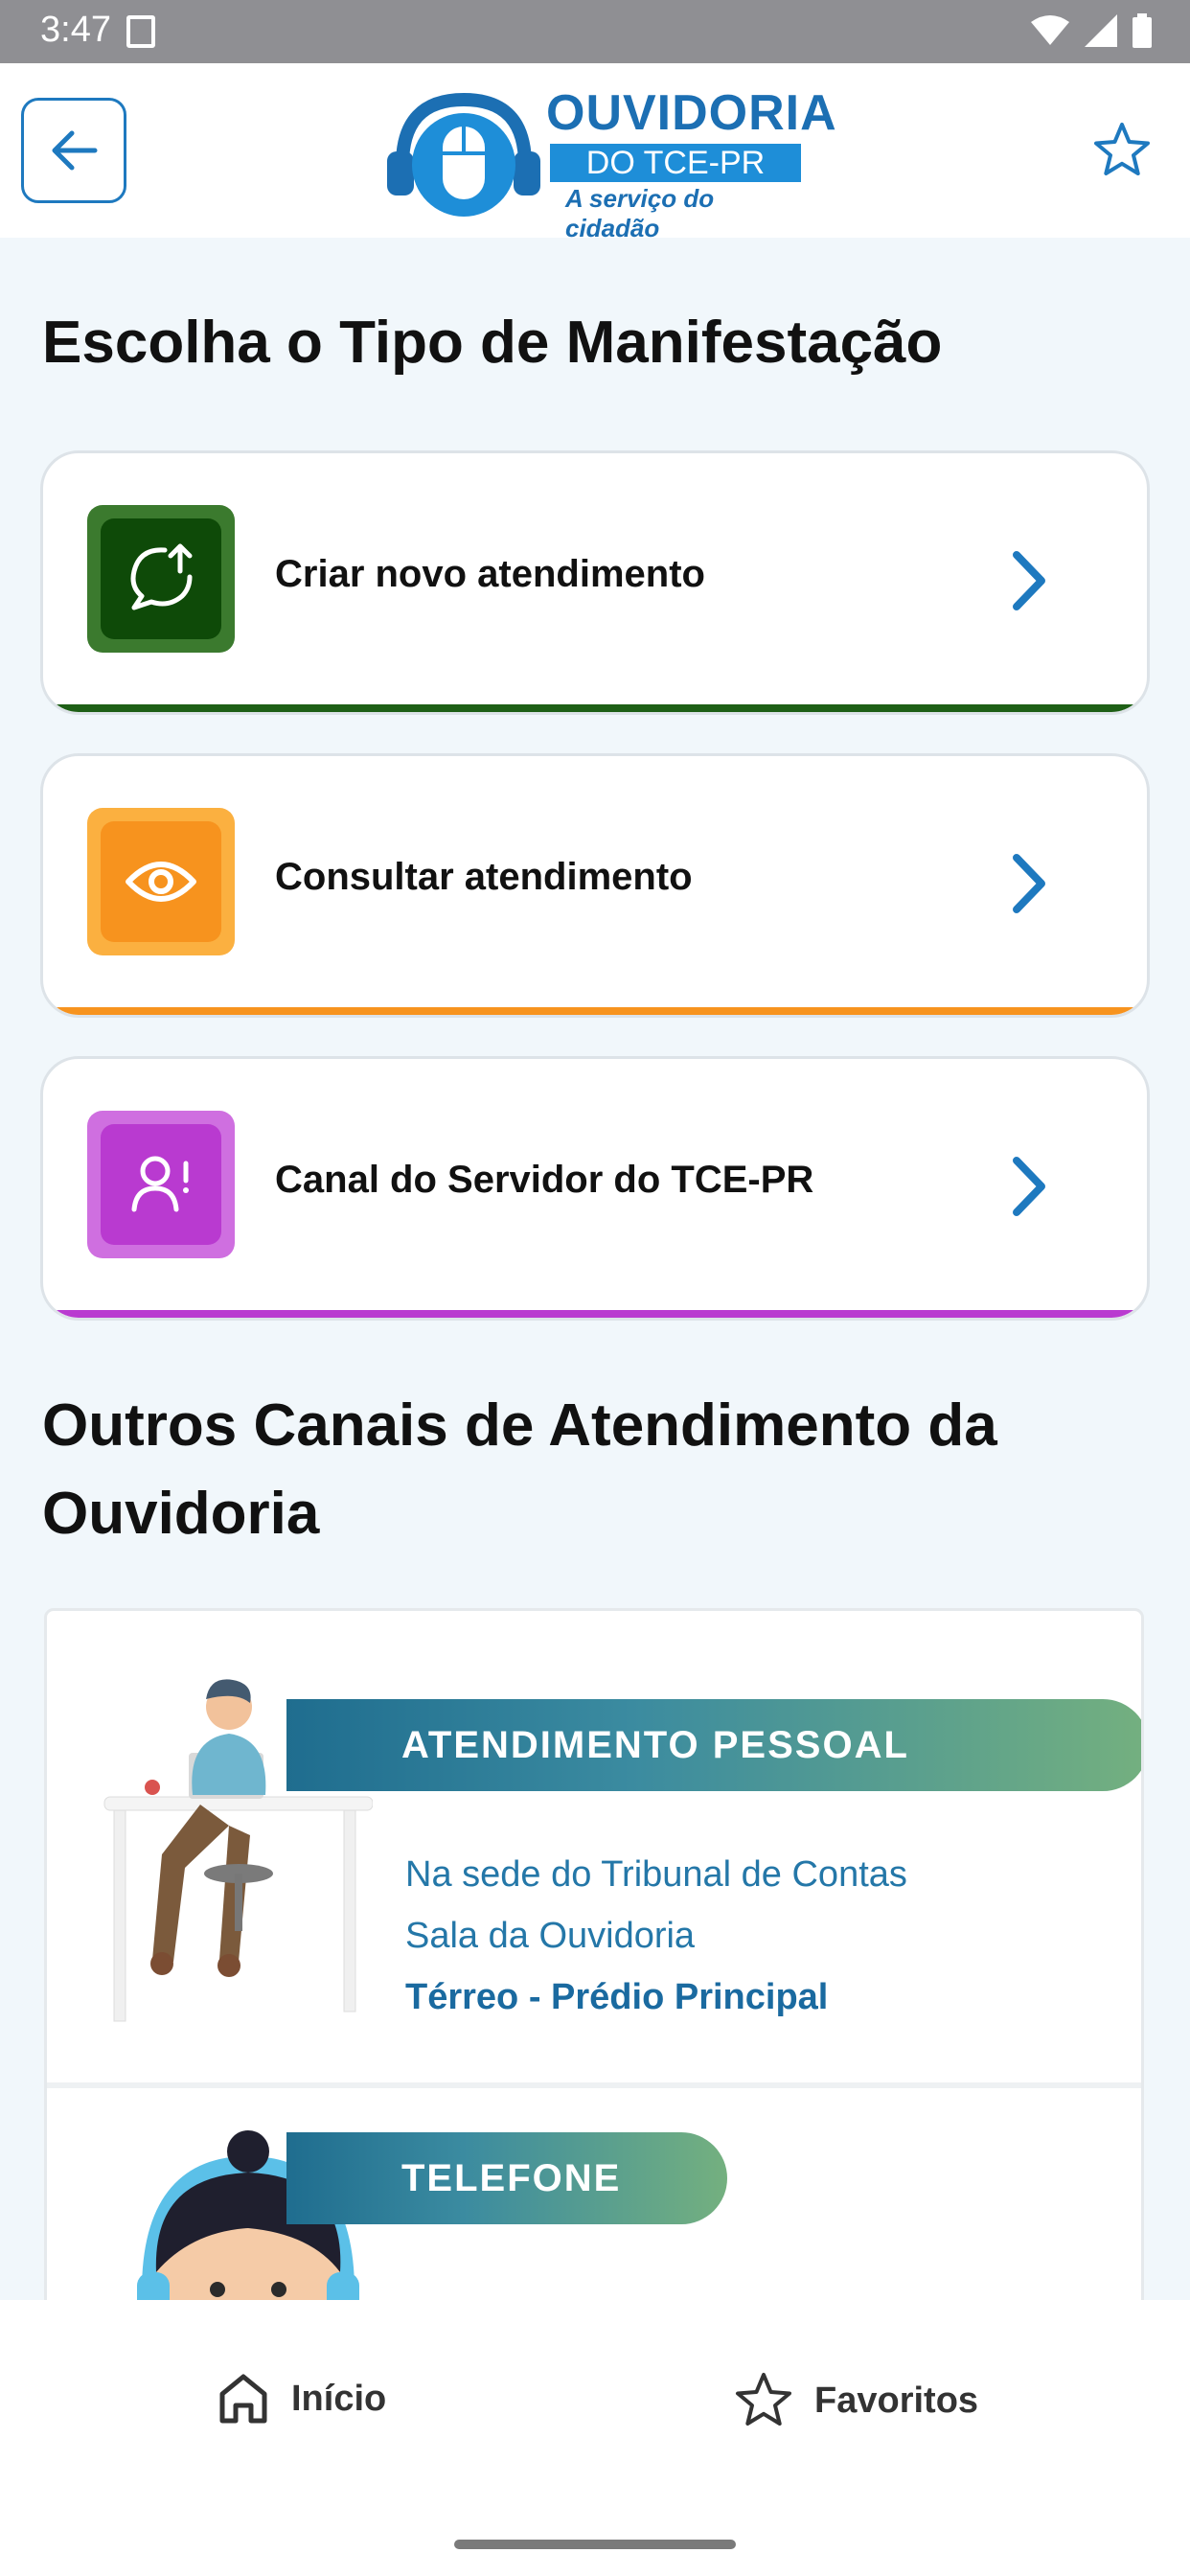  Describe the element at coordinates (676, 163) in the screenshot. I see `logo-subtitle: DO TCE-PR` at that location.